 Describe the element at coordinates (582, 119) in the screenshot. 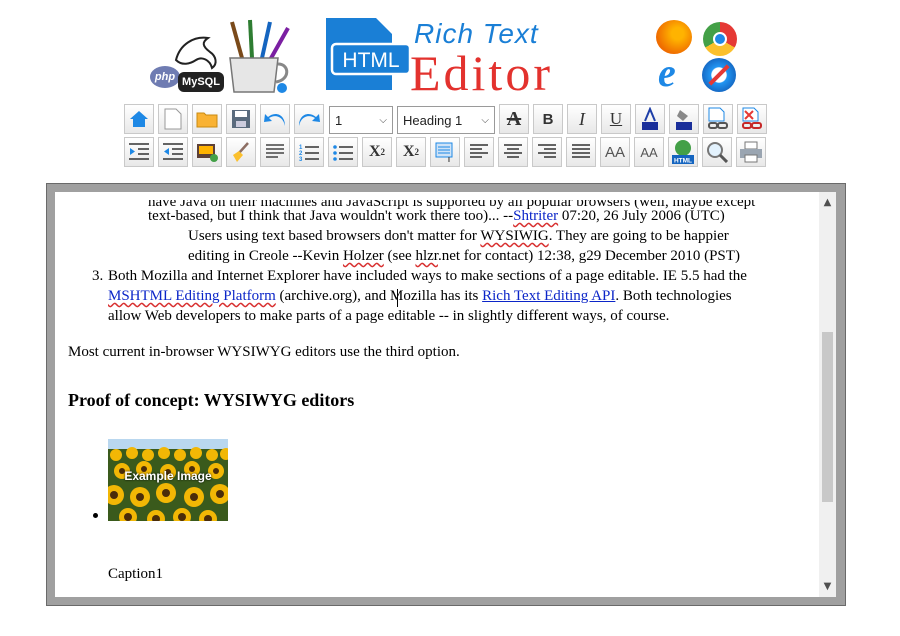

I see `italic-button: I` at that location.